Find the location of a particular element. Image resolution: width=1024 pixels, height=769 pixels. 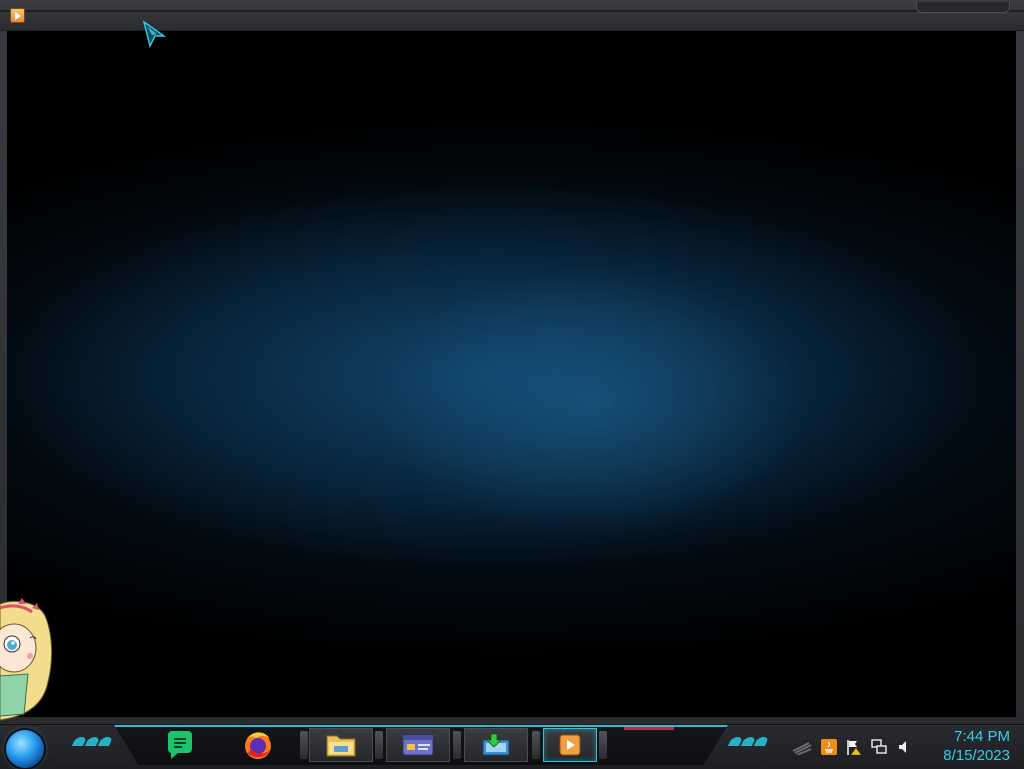

taskbar-window-media-player is located at coordinates (570, 745).